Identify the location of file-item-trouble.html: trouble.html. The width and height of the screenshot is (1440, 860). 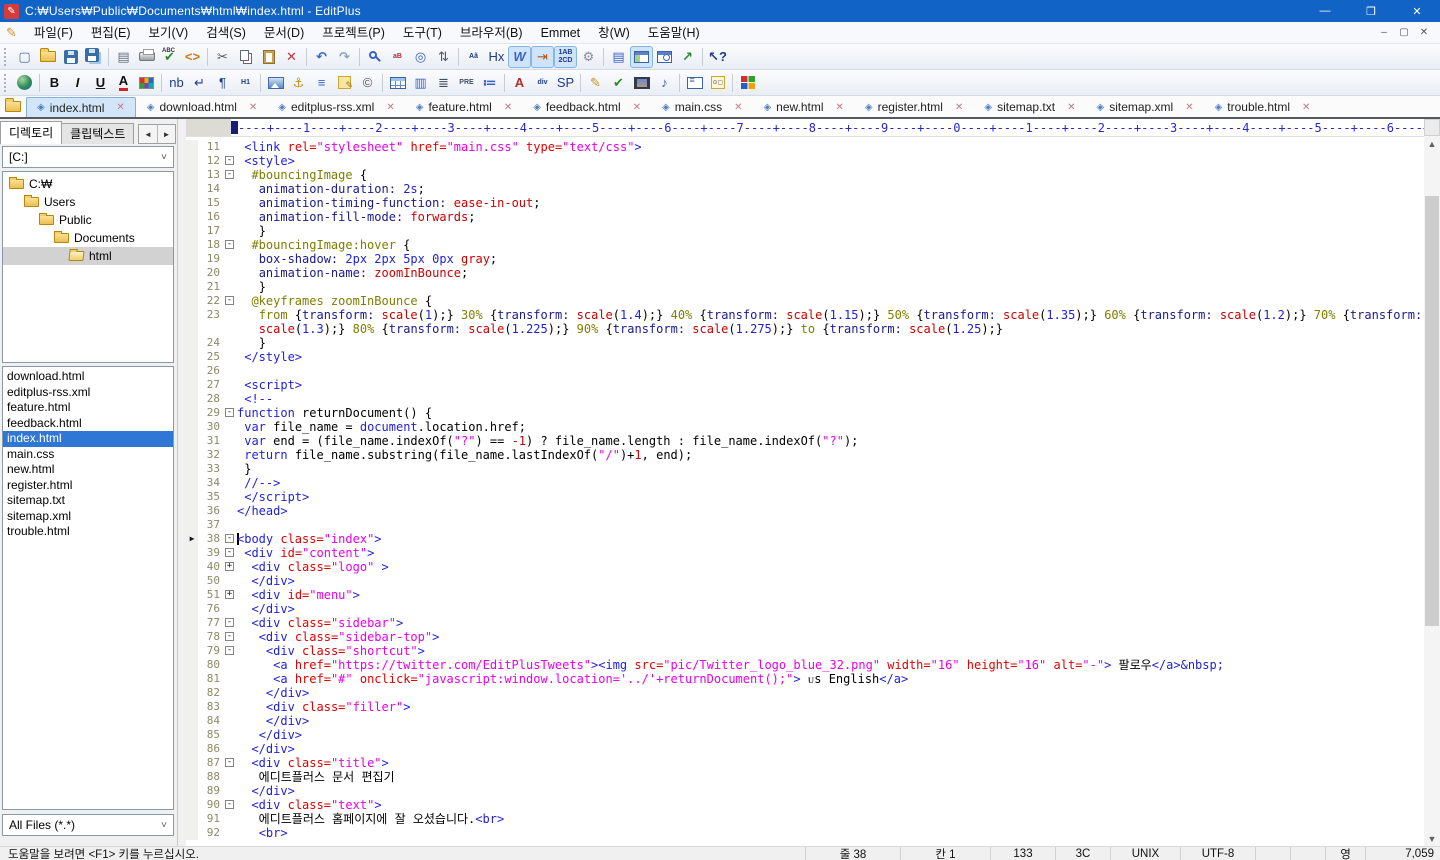
(88, 532).